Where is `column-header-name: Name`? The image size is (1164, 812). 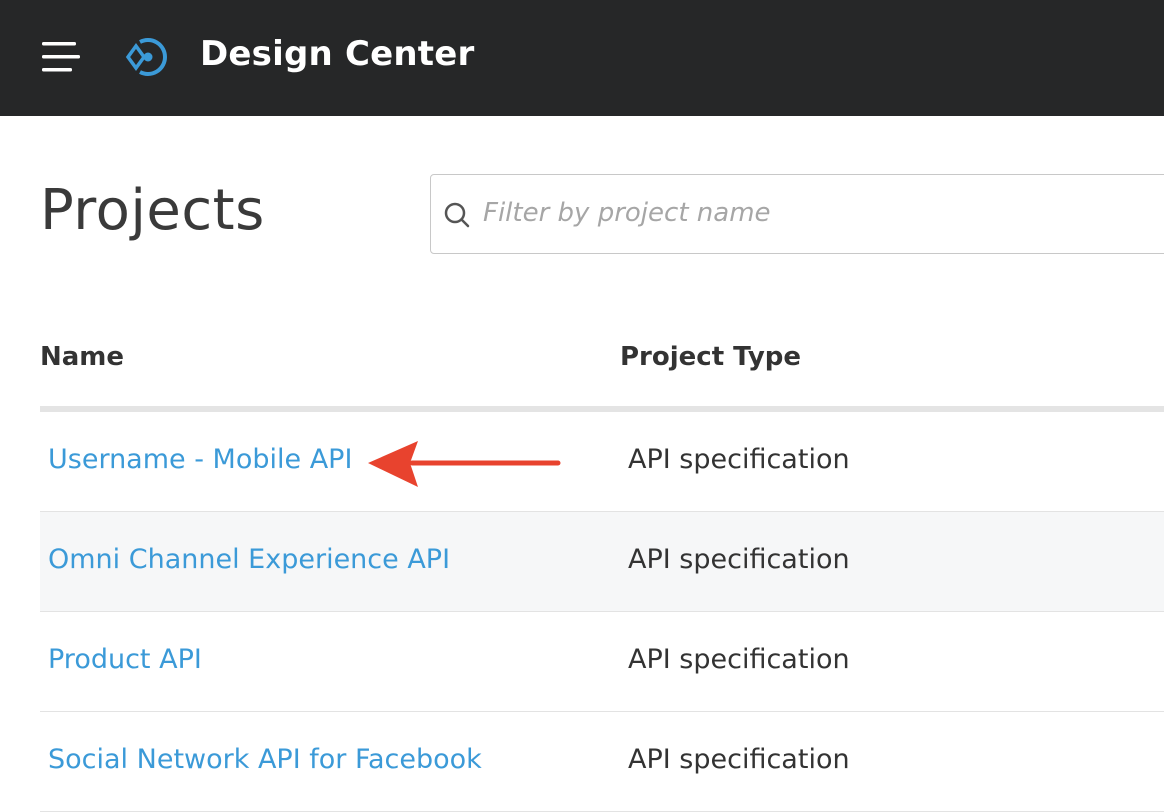
column-header-name: Name is located at coordinates (82, 357).